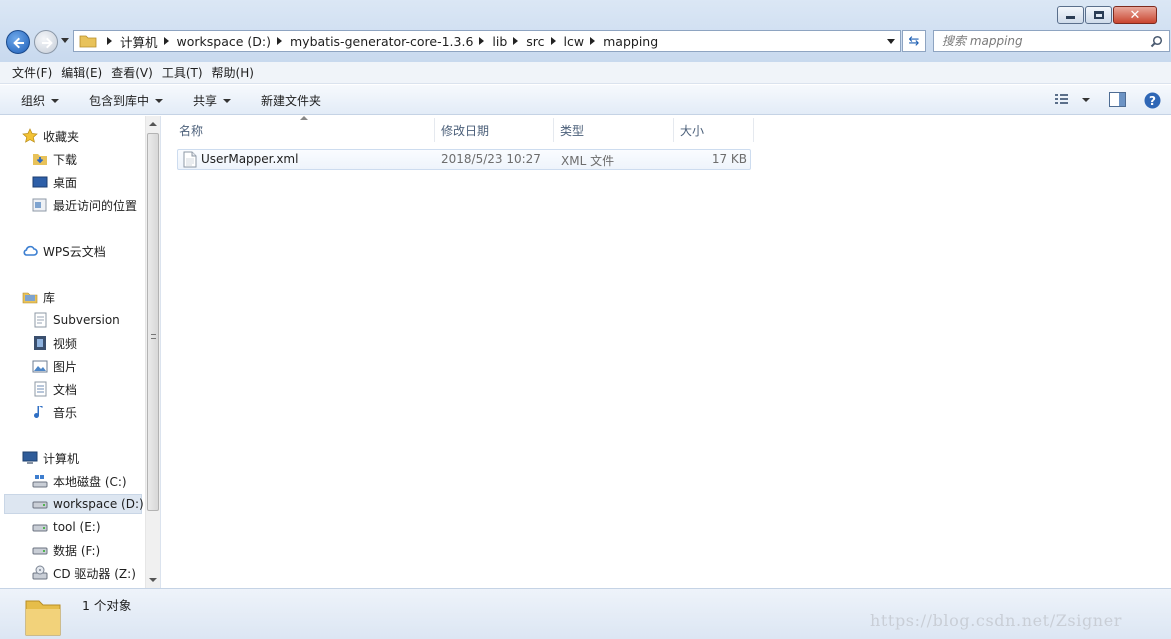 The image size is (1171, 639). What do you see at coordinates (190, 159) in the screenshot?
I see `xml-file-icon` at bounding box center [190, 159].